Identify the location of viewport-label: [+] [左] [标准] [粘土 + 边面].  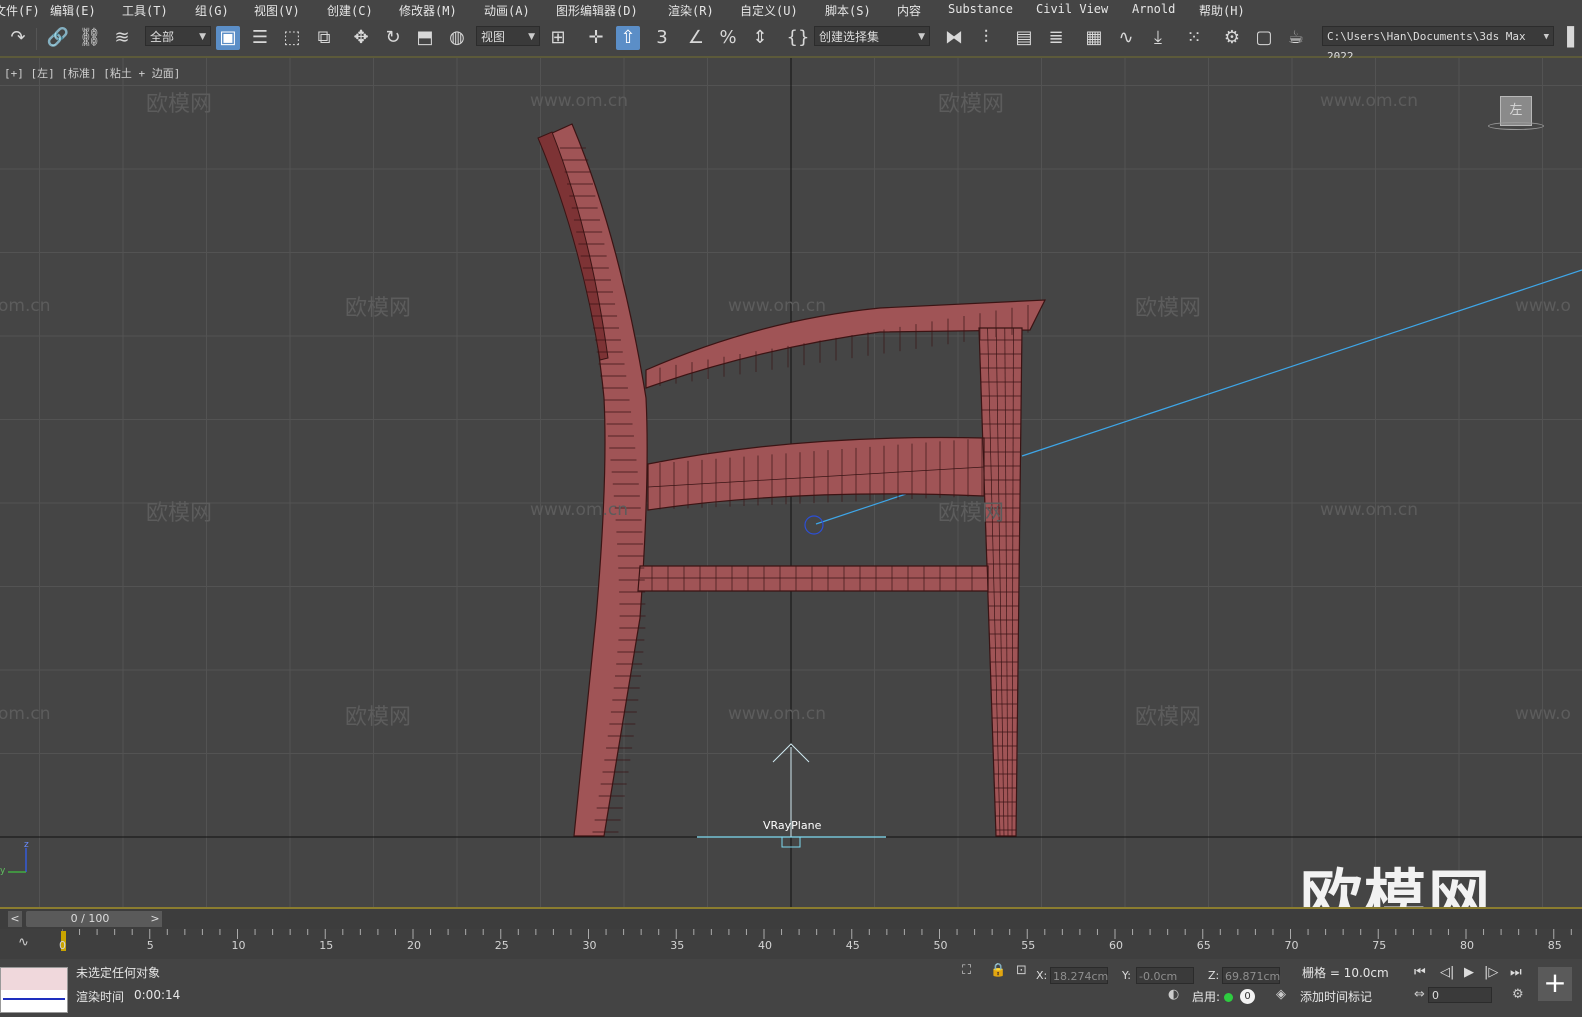
(92, 73).